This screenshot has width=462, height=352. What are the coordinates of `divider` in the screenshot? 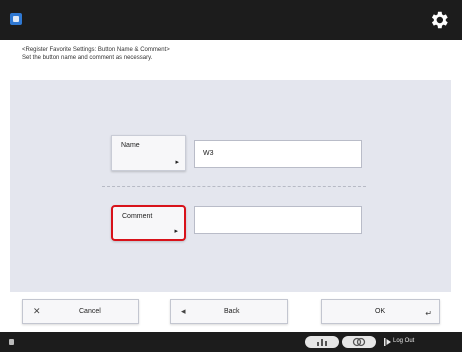 It's located at (234, 186).